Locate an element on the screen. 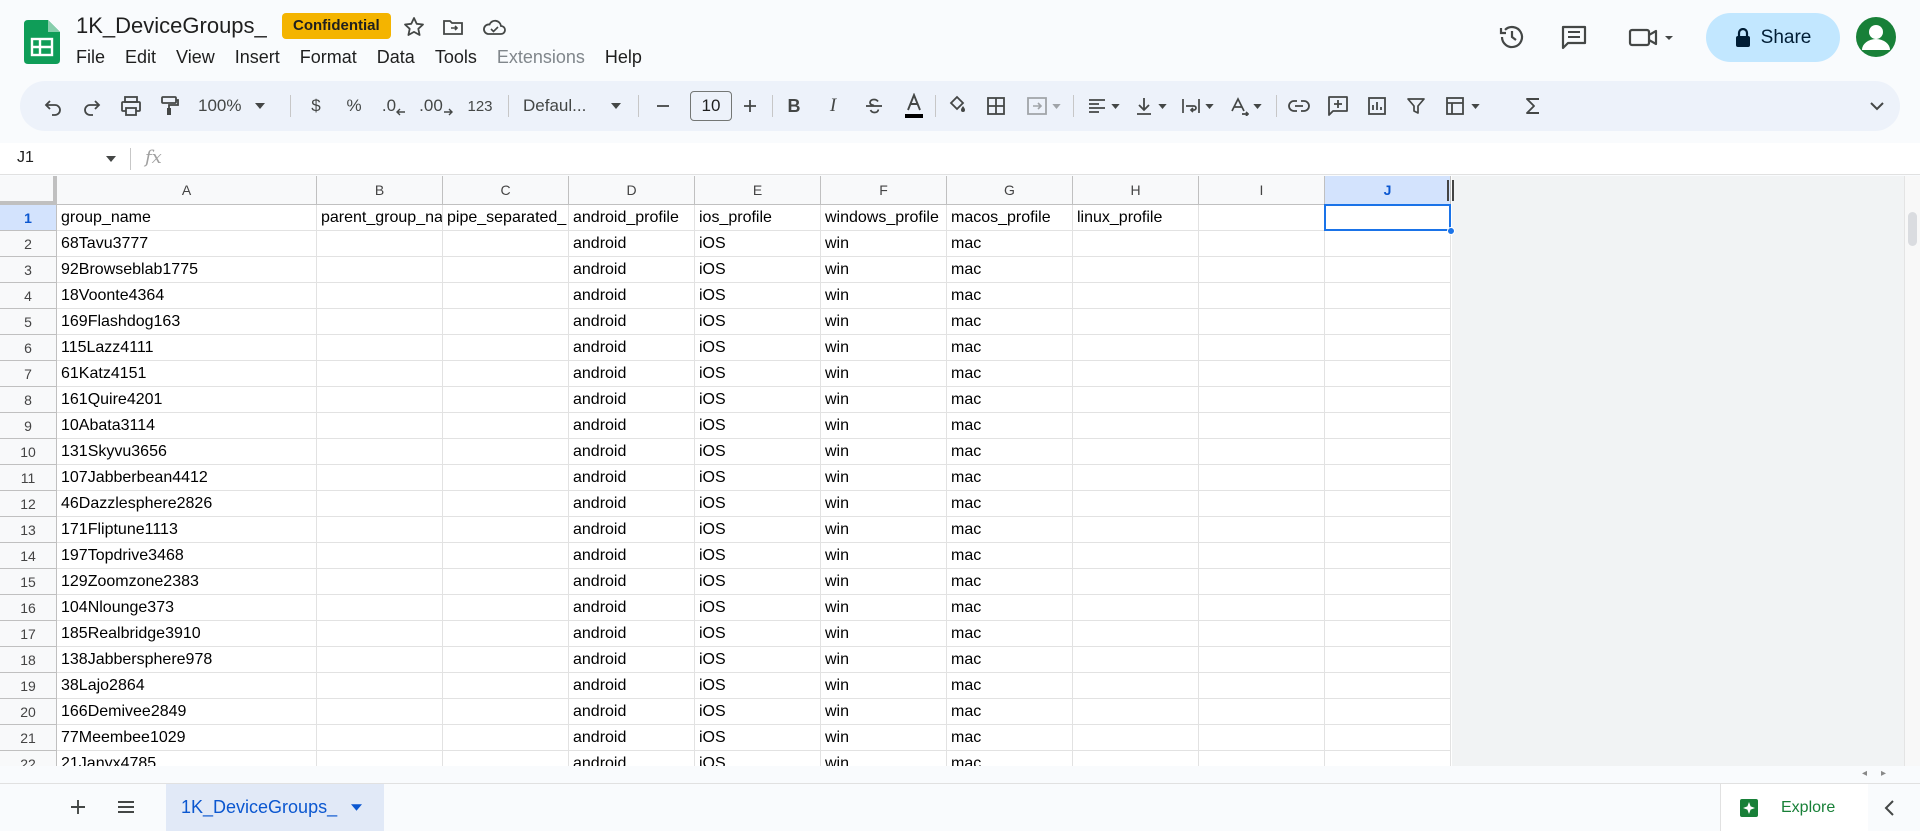 The image size is (1920, 831). vertical-scrollbar is located at coordinates (1912, 471).